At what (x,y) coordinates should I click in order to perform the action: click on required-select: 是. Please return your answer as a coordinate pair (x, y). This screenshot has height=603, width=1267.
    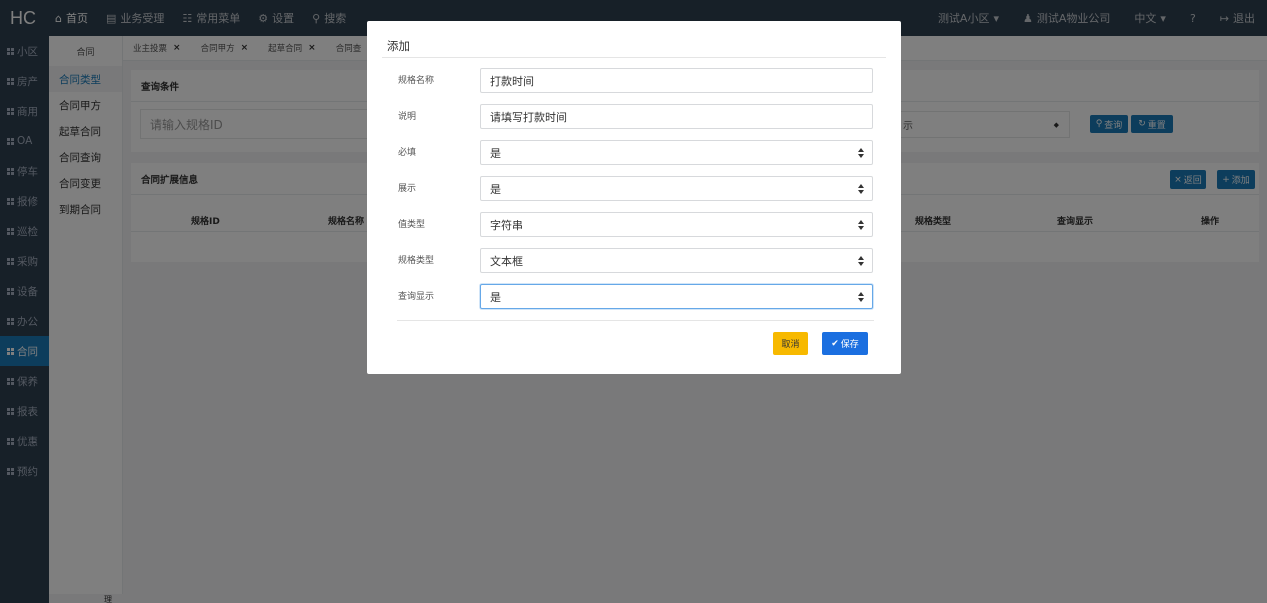
    Looking at the image, I should click on (676, 152).